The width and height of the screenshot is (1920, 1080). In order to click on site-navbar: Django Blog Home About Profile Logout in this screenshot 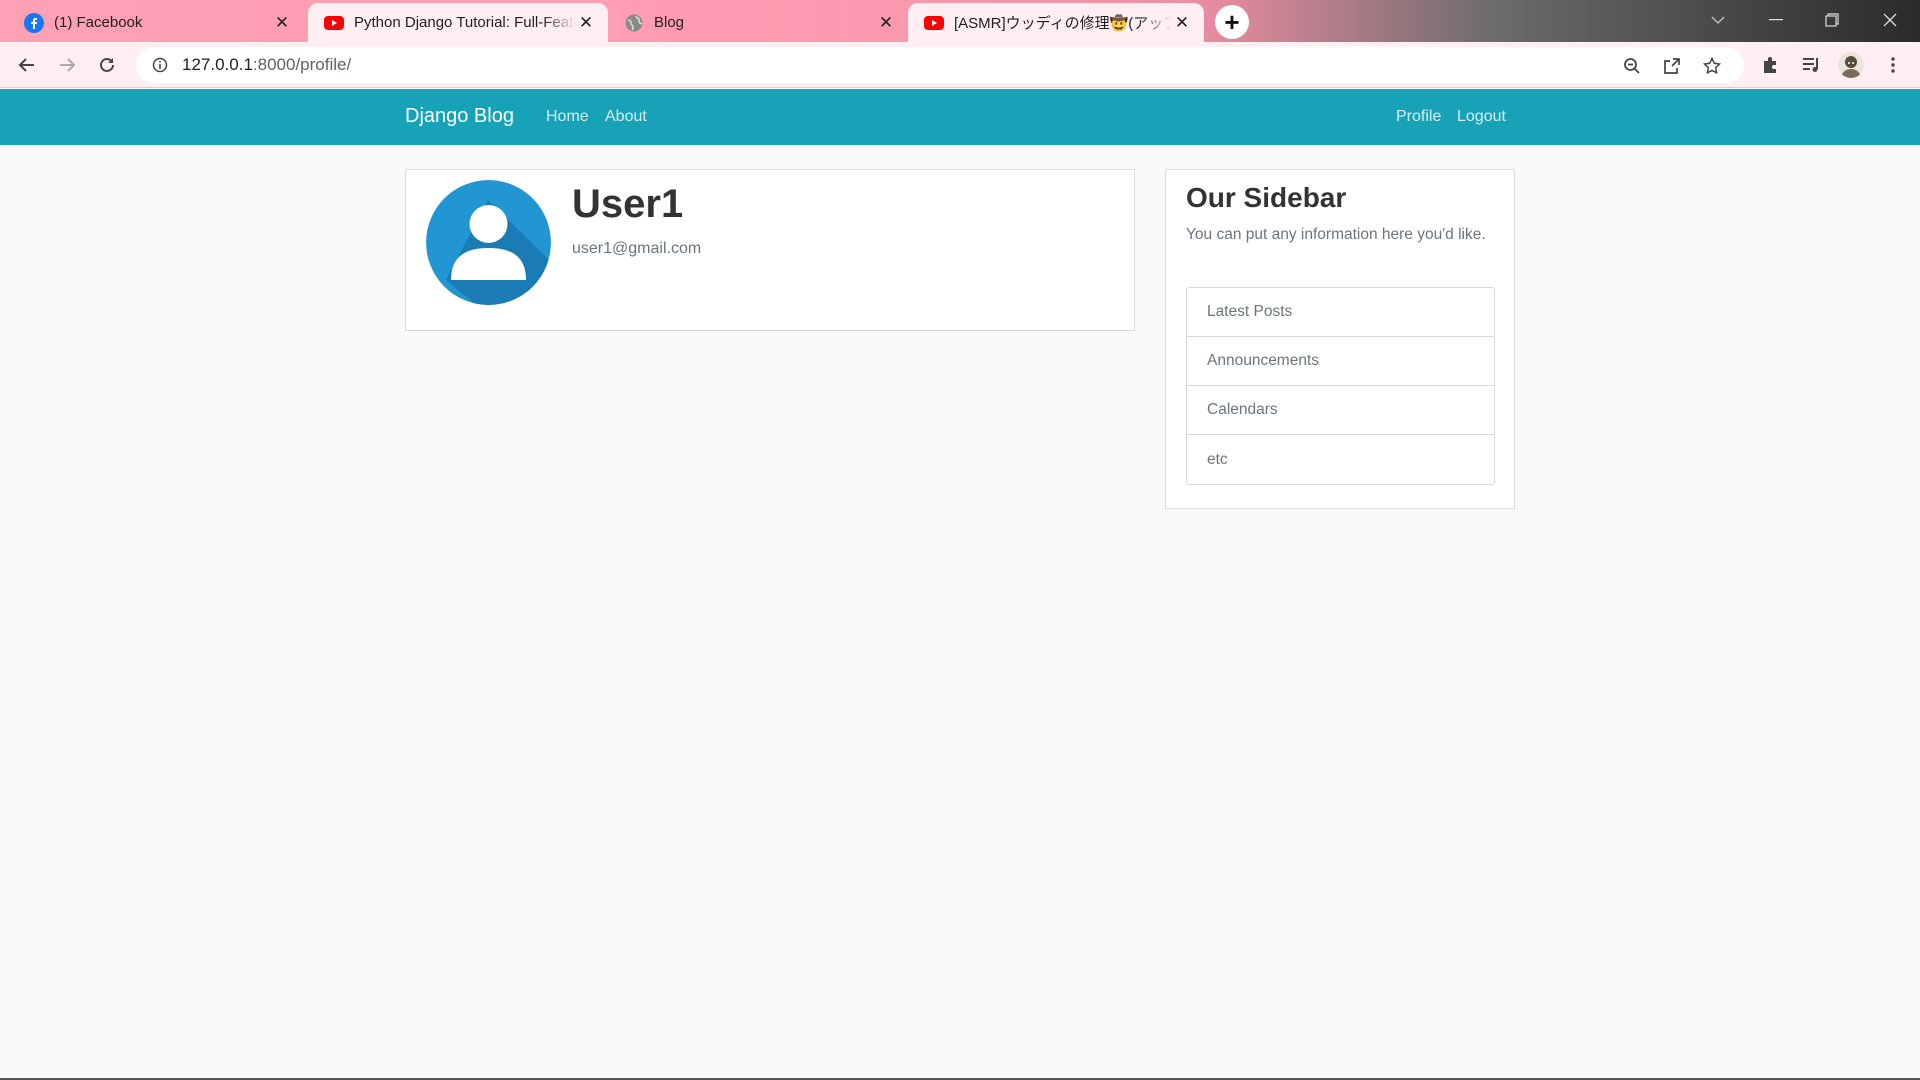, I will do `click(960, 117)`.